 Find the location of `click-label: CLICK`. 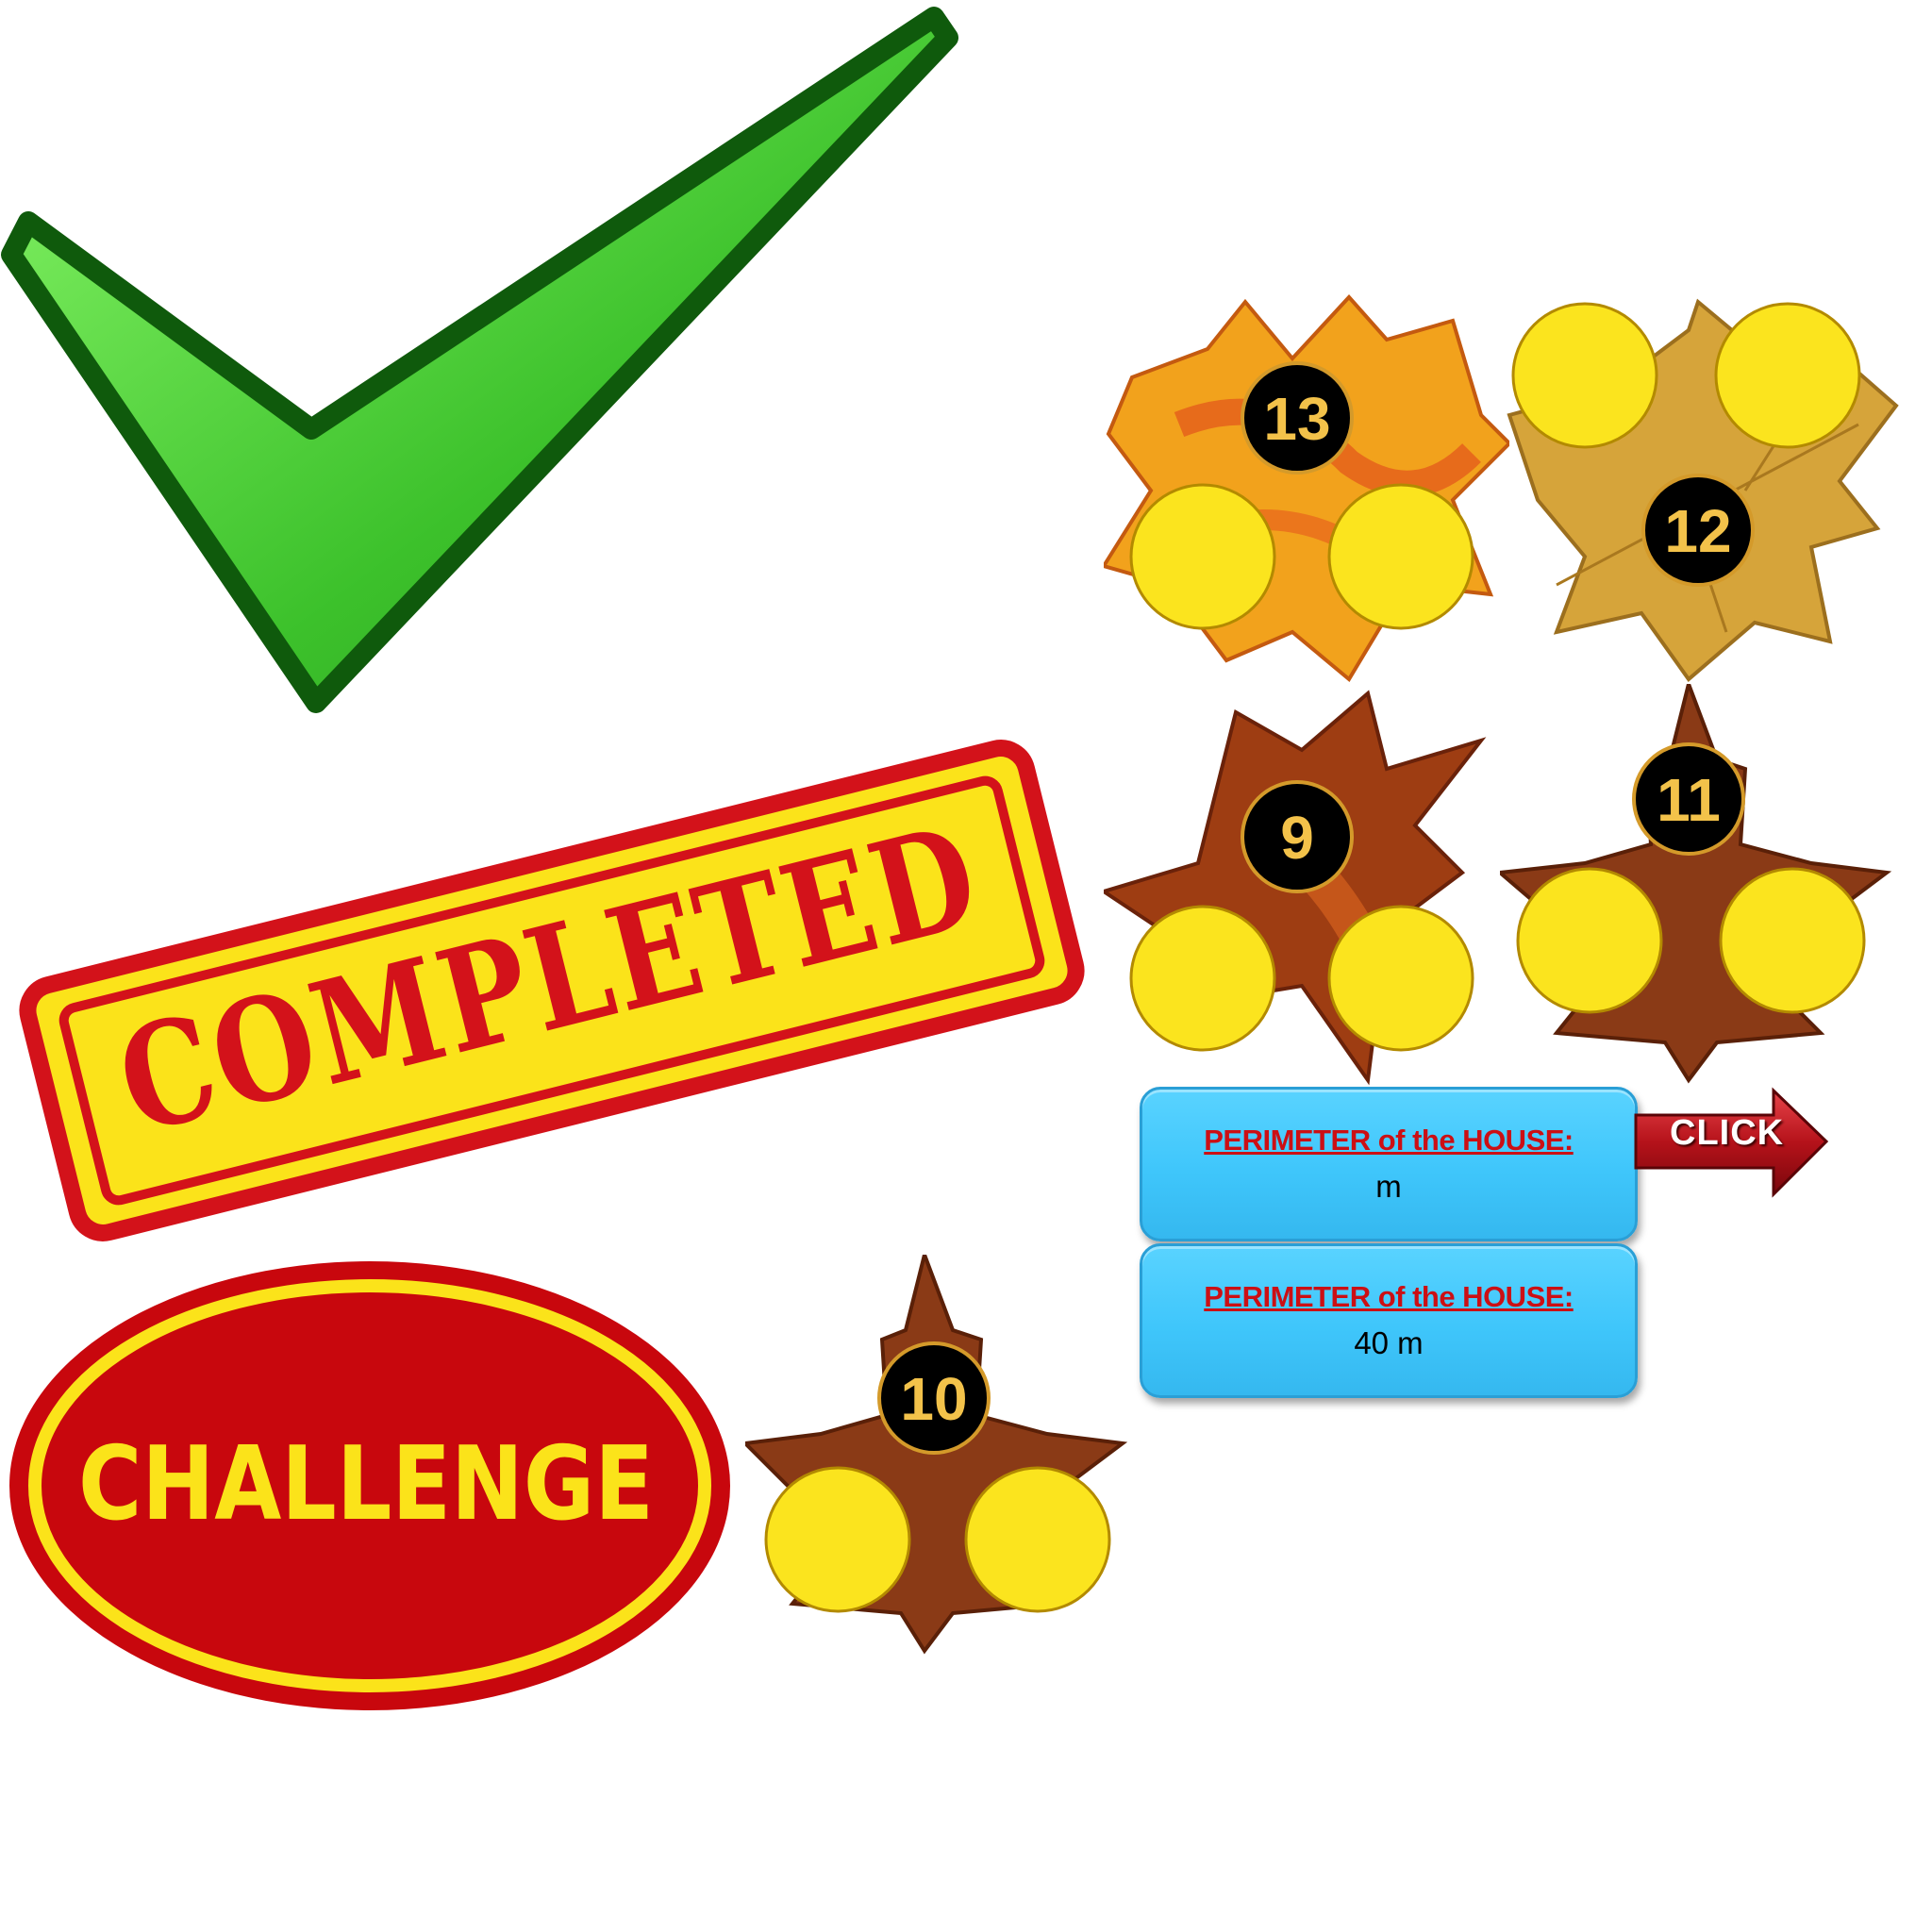

click-label: CLICK is located at coordinates (1728, 1133).